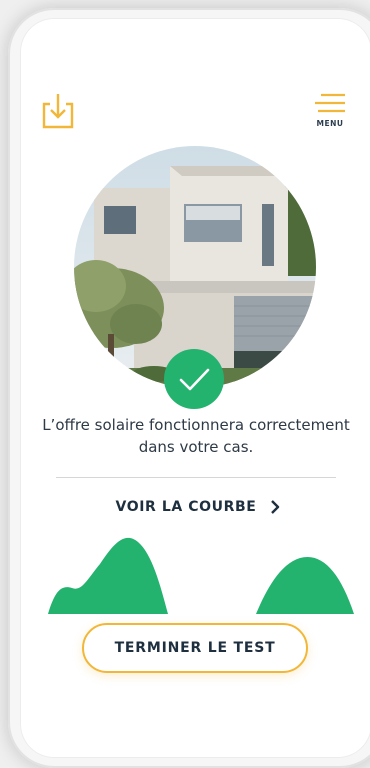 This screenshot has height=768, width=370. I want to click on divider, so click(196, 477).